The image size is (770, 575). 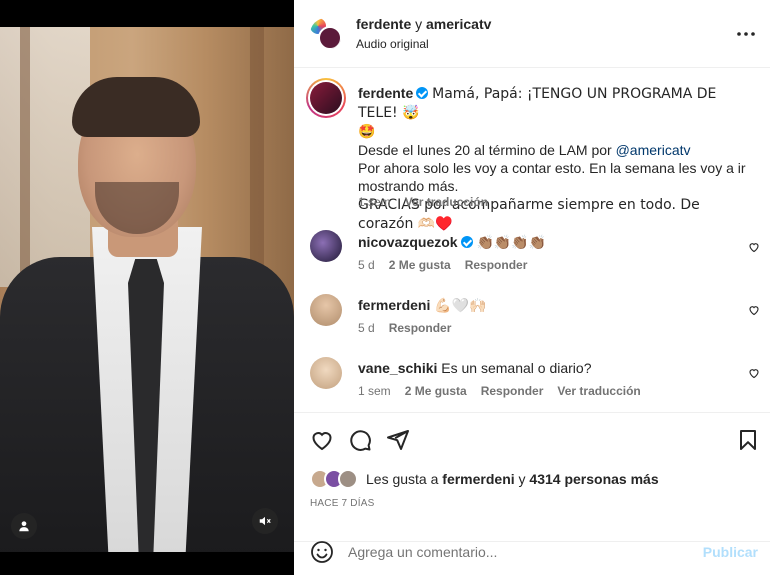 I want to click on caption-avatar, so click(x=326, y=98).